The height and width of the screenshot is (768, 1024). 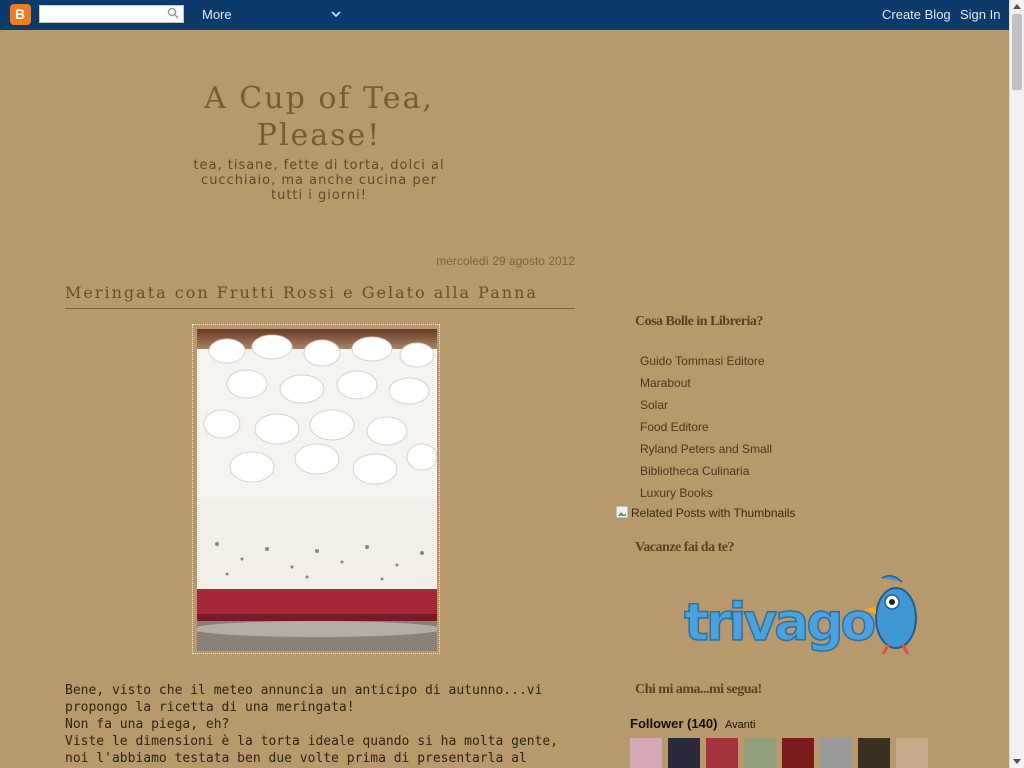 I want to click on trivago-logo-text: trivago, so click(x=779, y=623).